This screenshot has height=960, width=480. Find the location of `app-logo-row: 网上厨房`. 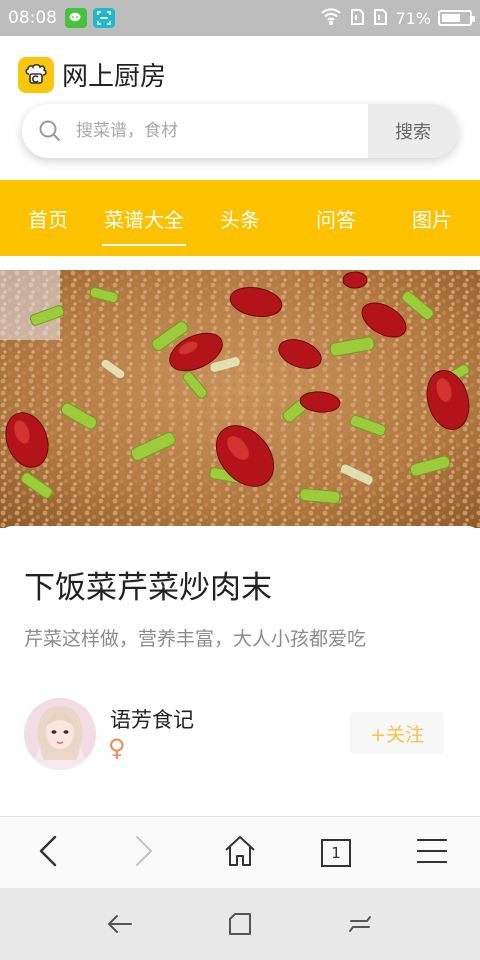

app-logo-row: 网上厨房 is located at coordinates (92, 74).